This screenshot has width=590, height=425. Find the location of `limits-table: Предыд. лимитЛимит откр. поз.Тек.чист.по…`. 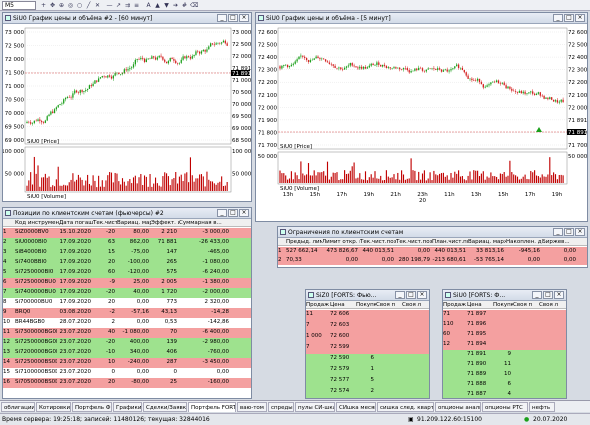

limits-table: Предыд. лимитЛимит откр. поз.Тек.чист.по… is located at coordinates (432, 252).